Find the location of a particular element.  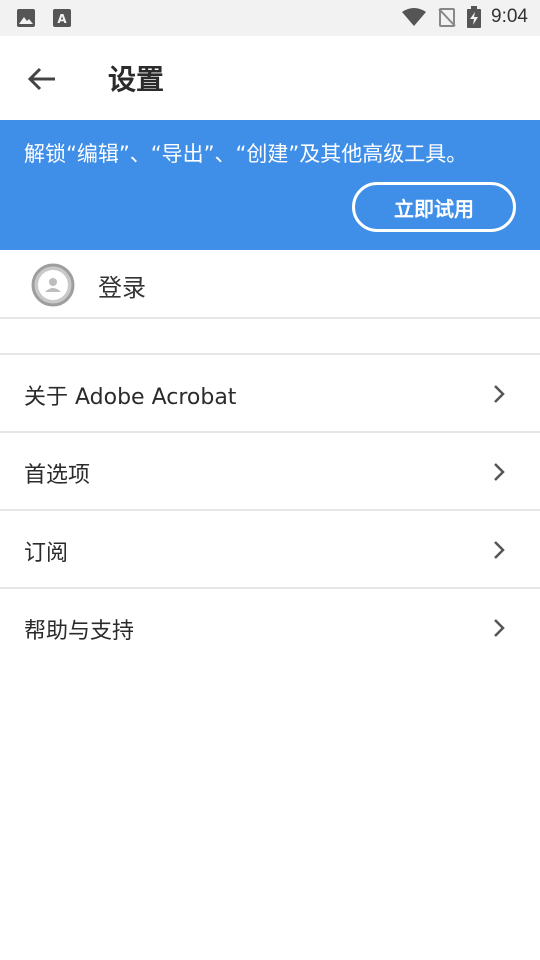

image-icon is located at coordinates (26, 18).